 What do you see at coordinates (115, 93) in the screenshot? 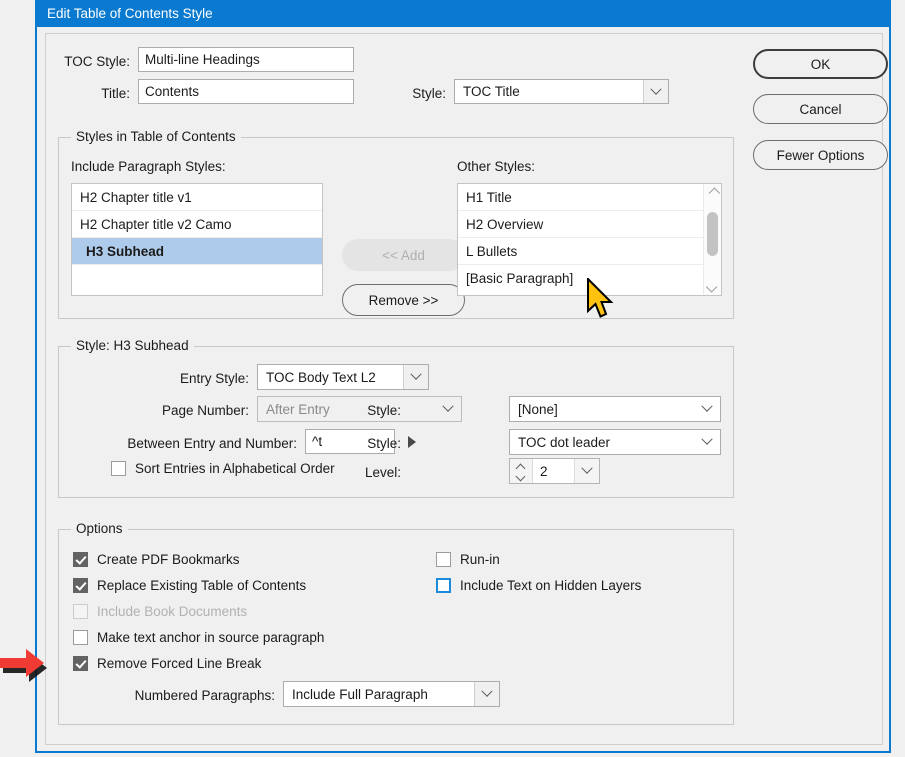
I see `title-label: Title:` at bounding box center [115, 93].